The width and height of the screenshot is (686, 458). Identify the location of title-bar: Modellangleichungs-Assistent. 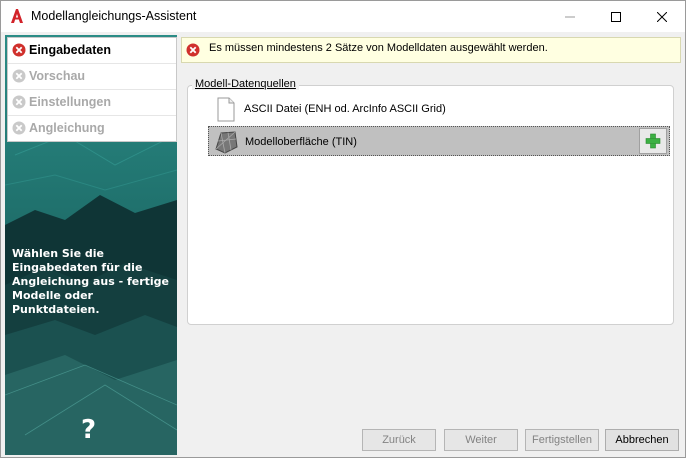
(343, 16).